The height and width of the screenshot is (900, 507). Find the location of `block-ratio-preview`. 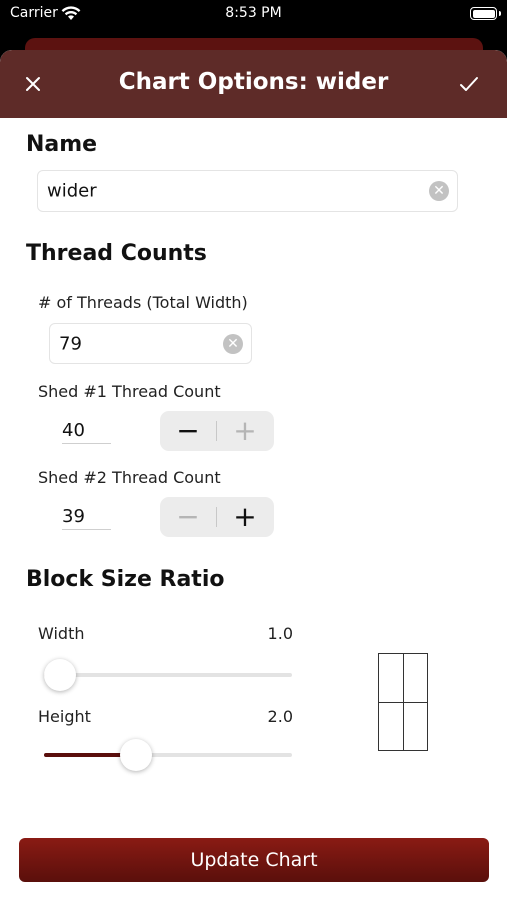

block-ratio-preview is located at coordinates (403, 702).